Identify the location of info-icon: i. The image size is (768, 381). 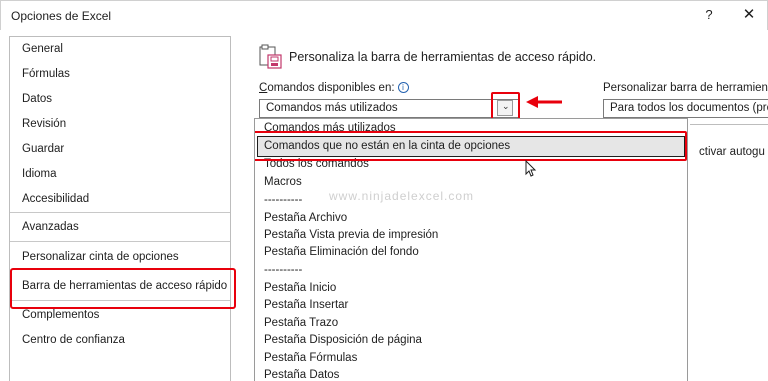
(403, 87).